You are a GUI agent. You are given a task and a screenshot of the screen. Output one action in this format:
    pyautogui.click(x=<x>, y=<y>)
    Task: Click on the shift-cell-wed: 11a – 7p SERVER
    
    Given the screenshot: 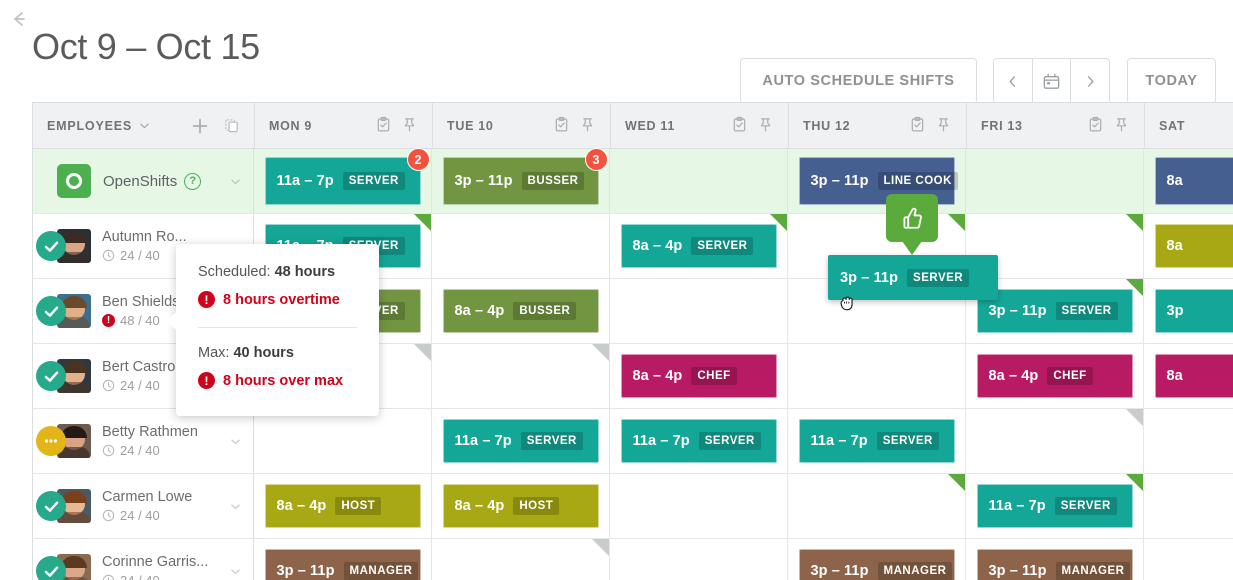 What is the action you would take?
    pyautogui.click(x=699, y=441)
    